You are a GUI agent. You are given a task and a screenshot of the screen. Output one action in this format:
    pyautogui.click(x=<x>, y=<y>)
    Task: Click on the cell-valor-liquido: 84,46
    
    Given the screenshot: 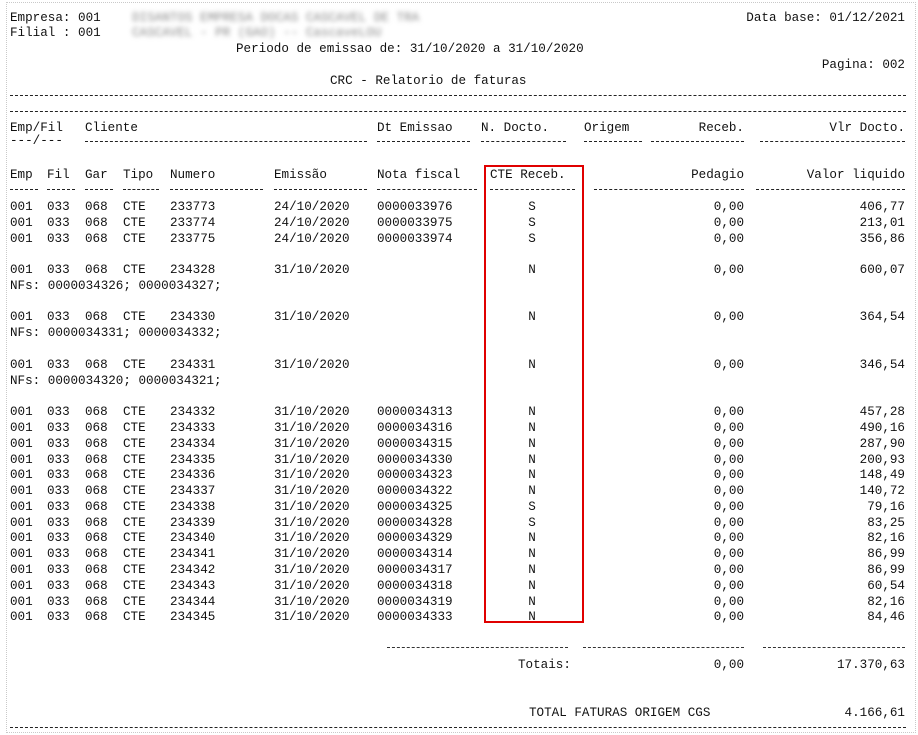 What is the action you would take?
    pyautogui.click(x=886, y=617)
    